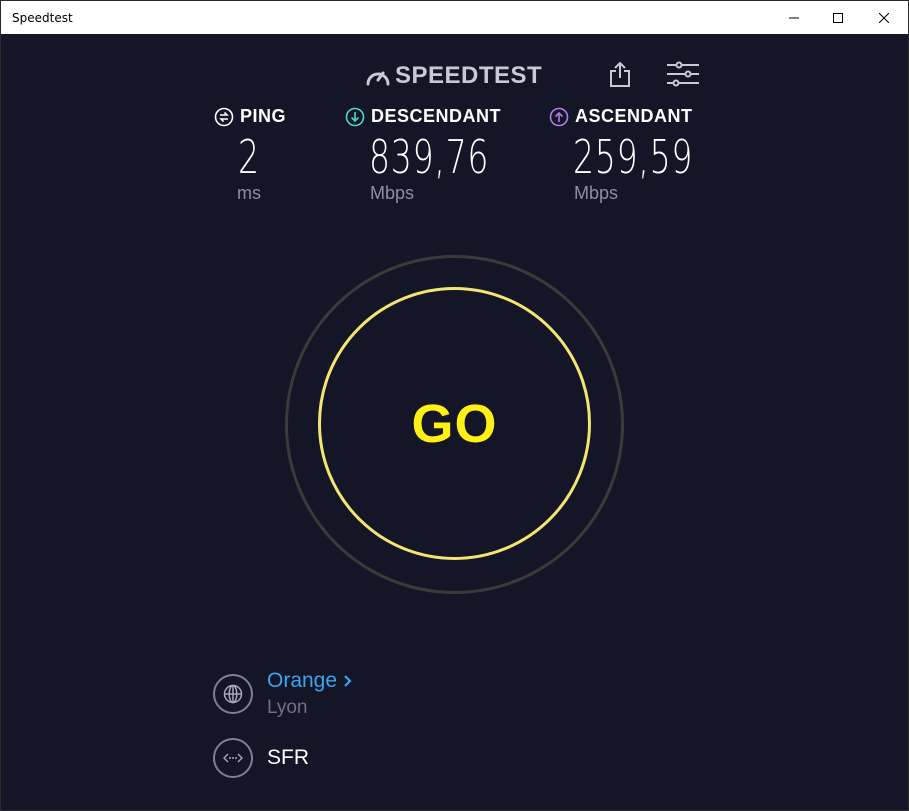 The width and height of the screenshot is (909, 811). I want to click on download-metric: DESCENDANT 839,76 Mbps, so click(440, 155).